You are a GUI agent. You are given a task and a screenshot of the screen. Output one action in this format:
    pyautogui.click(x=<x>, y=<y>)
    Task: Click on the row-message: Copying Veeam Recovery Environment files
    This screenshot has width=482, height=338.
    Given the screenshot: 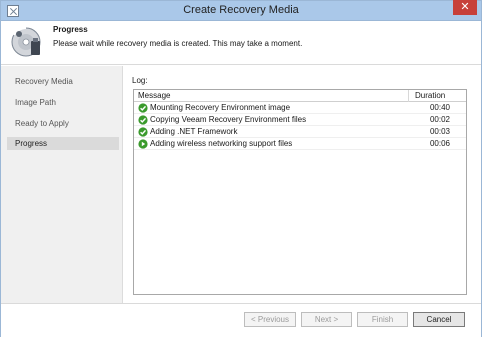 What is the action you would take?
    pyautogui.click(x=228, y=119)
    